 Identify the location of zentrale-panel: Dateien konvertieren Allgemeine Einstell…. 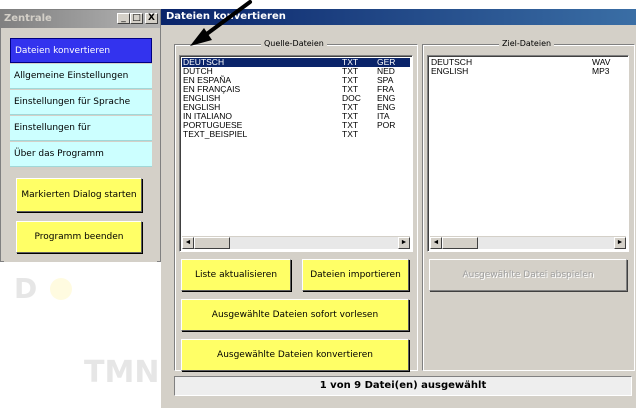
(80, 147).